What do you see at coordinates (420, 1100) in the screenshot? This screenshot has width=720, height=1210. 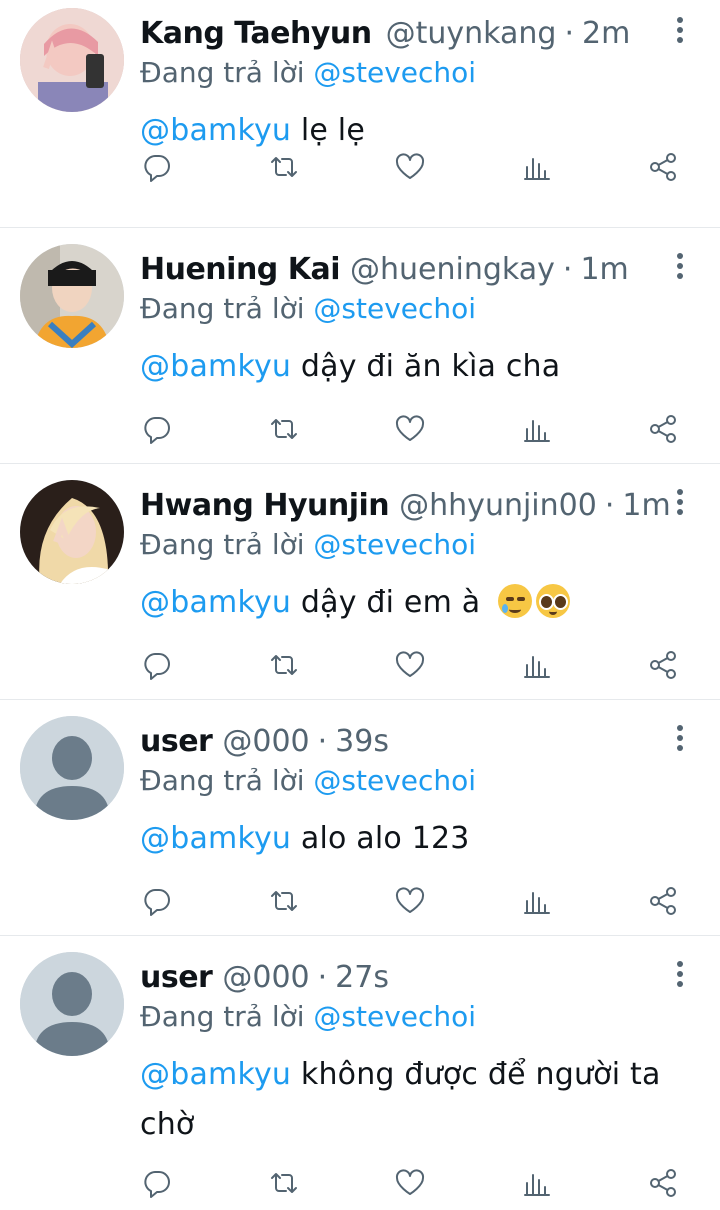 I see `tweet-text: @bamkyu không được để người ta chờ` at bounding box center [420, 1100].